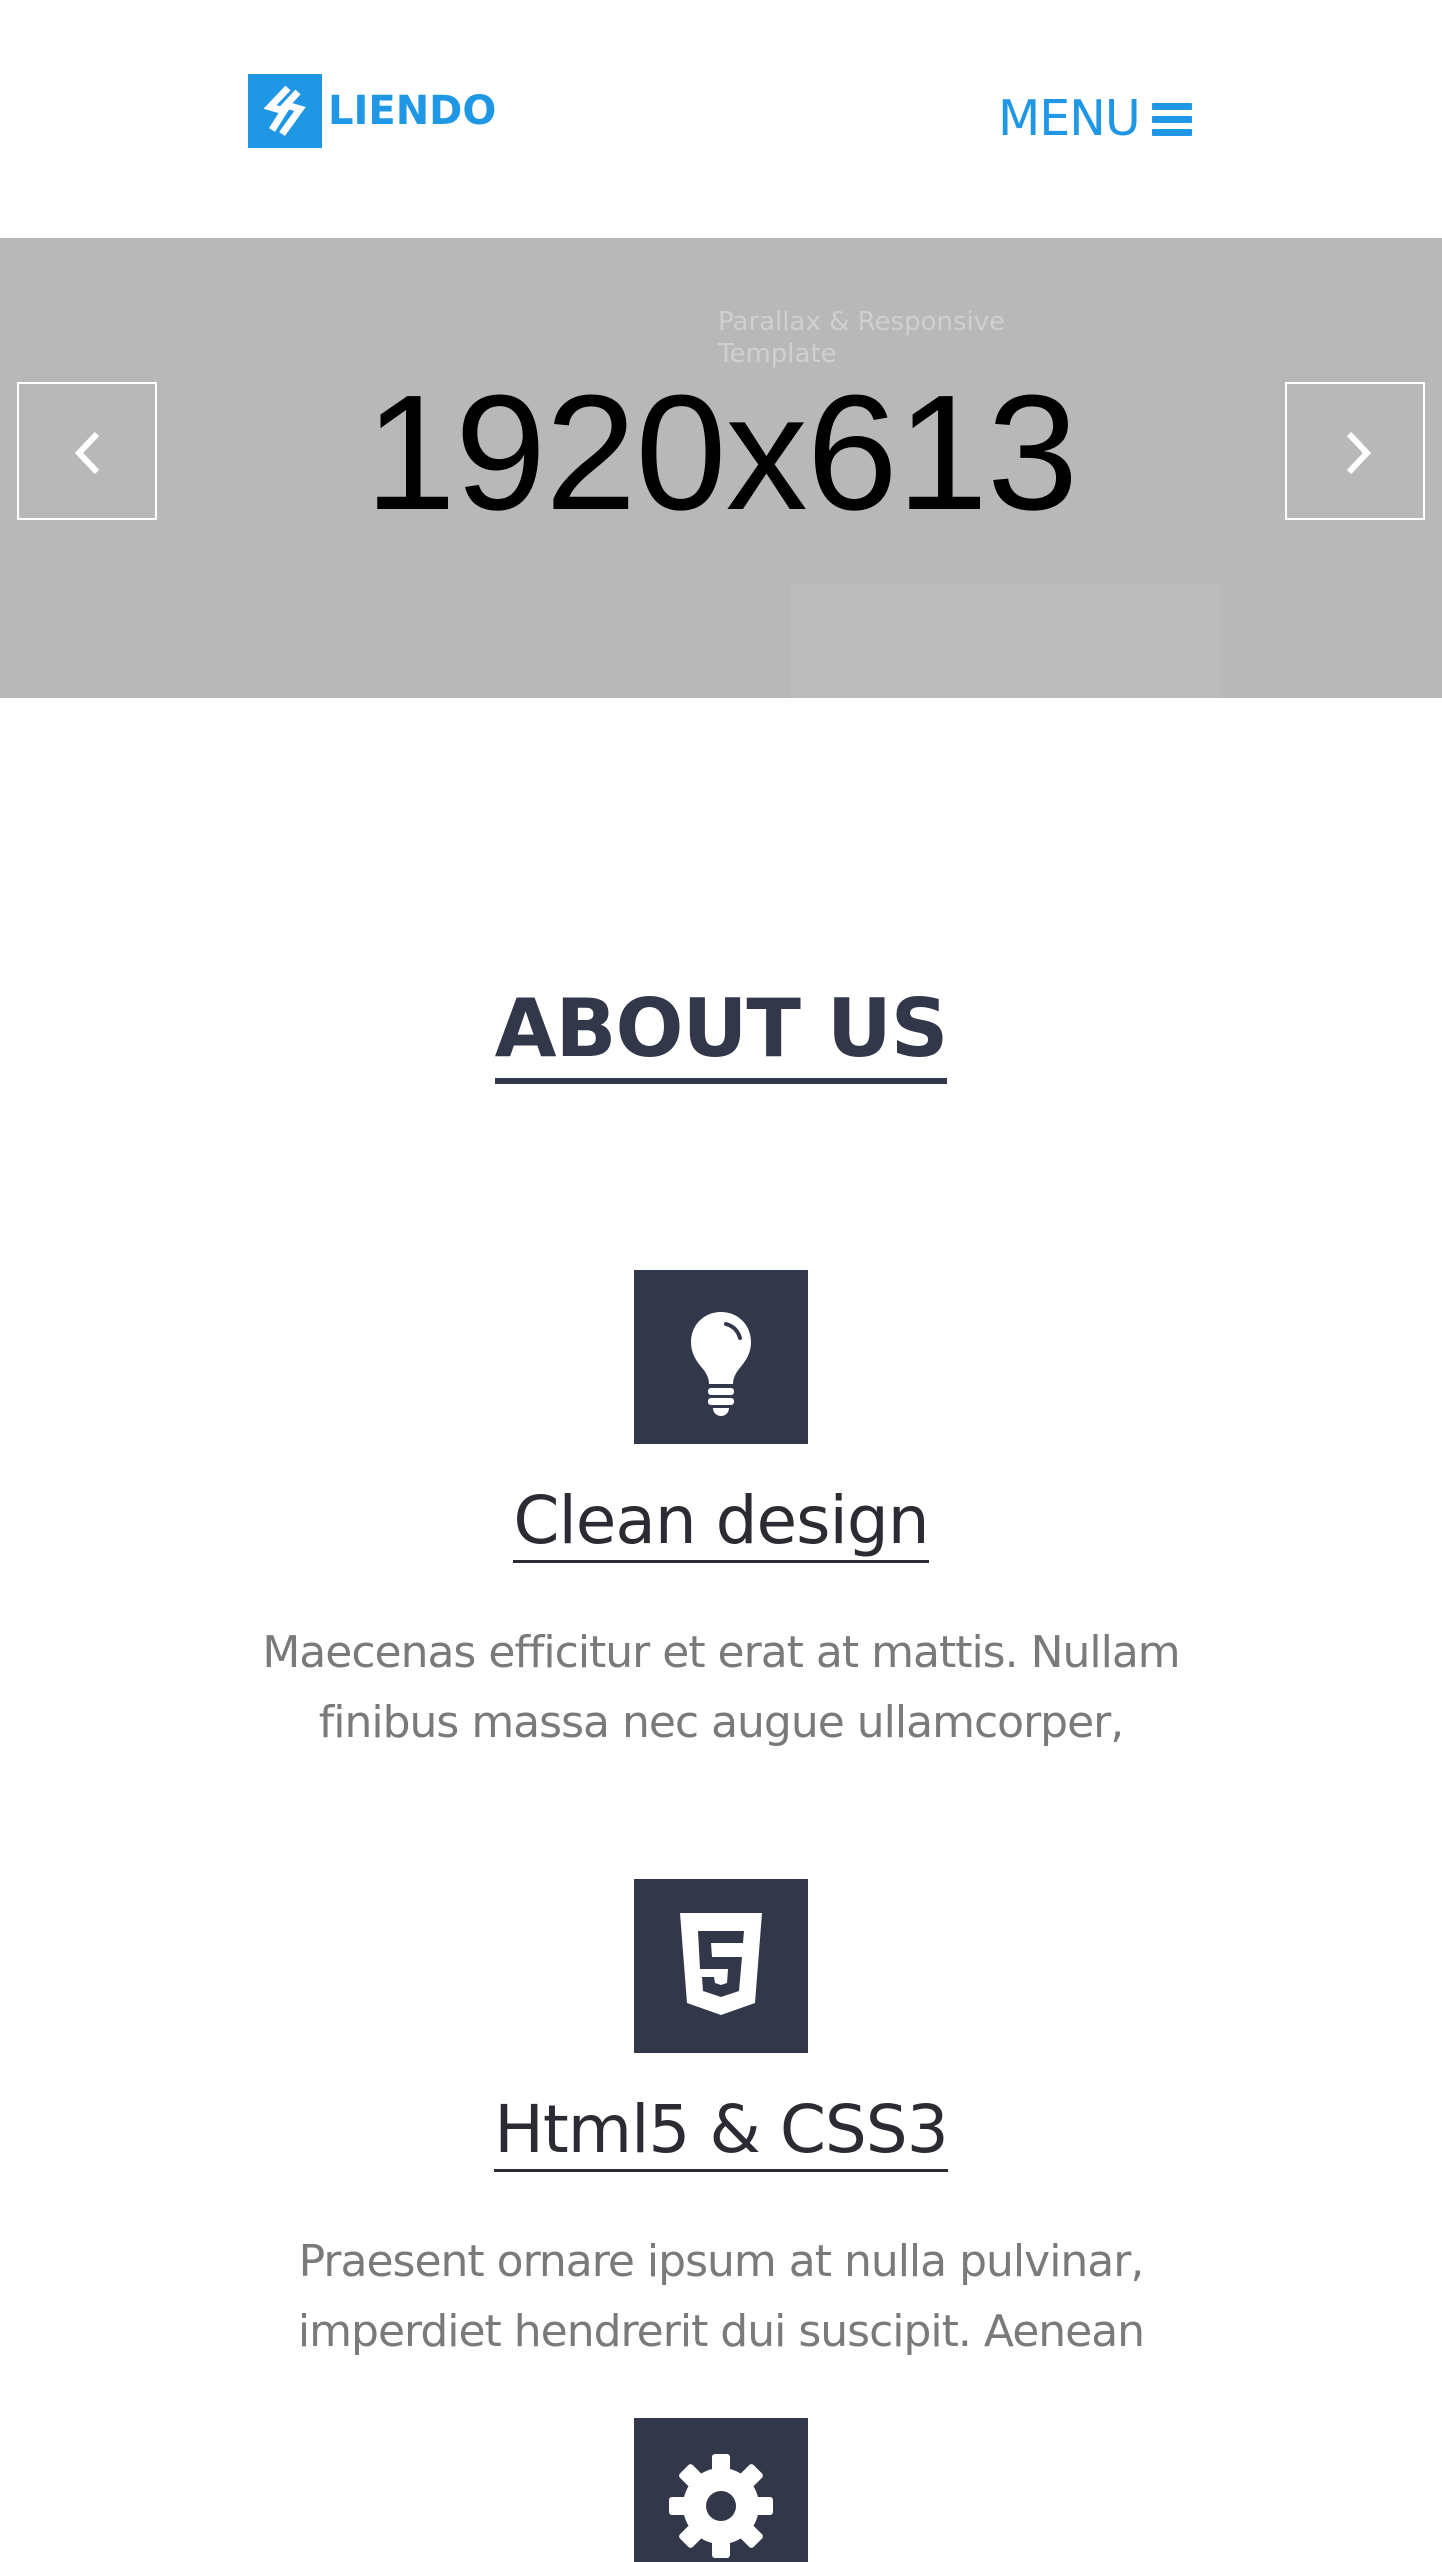  I want to click on html5-icon, so click(721, 1966).